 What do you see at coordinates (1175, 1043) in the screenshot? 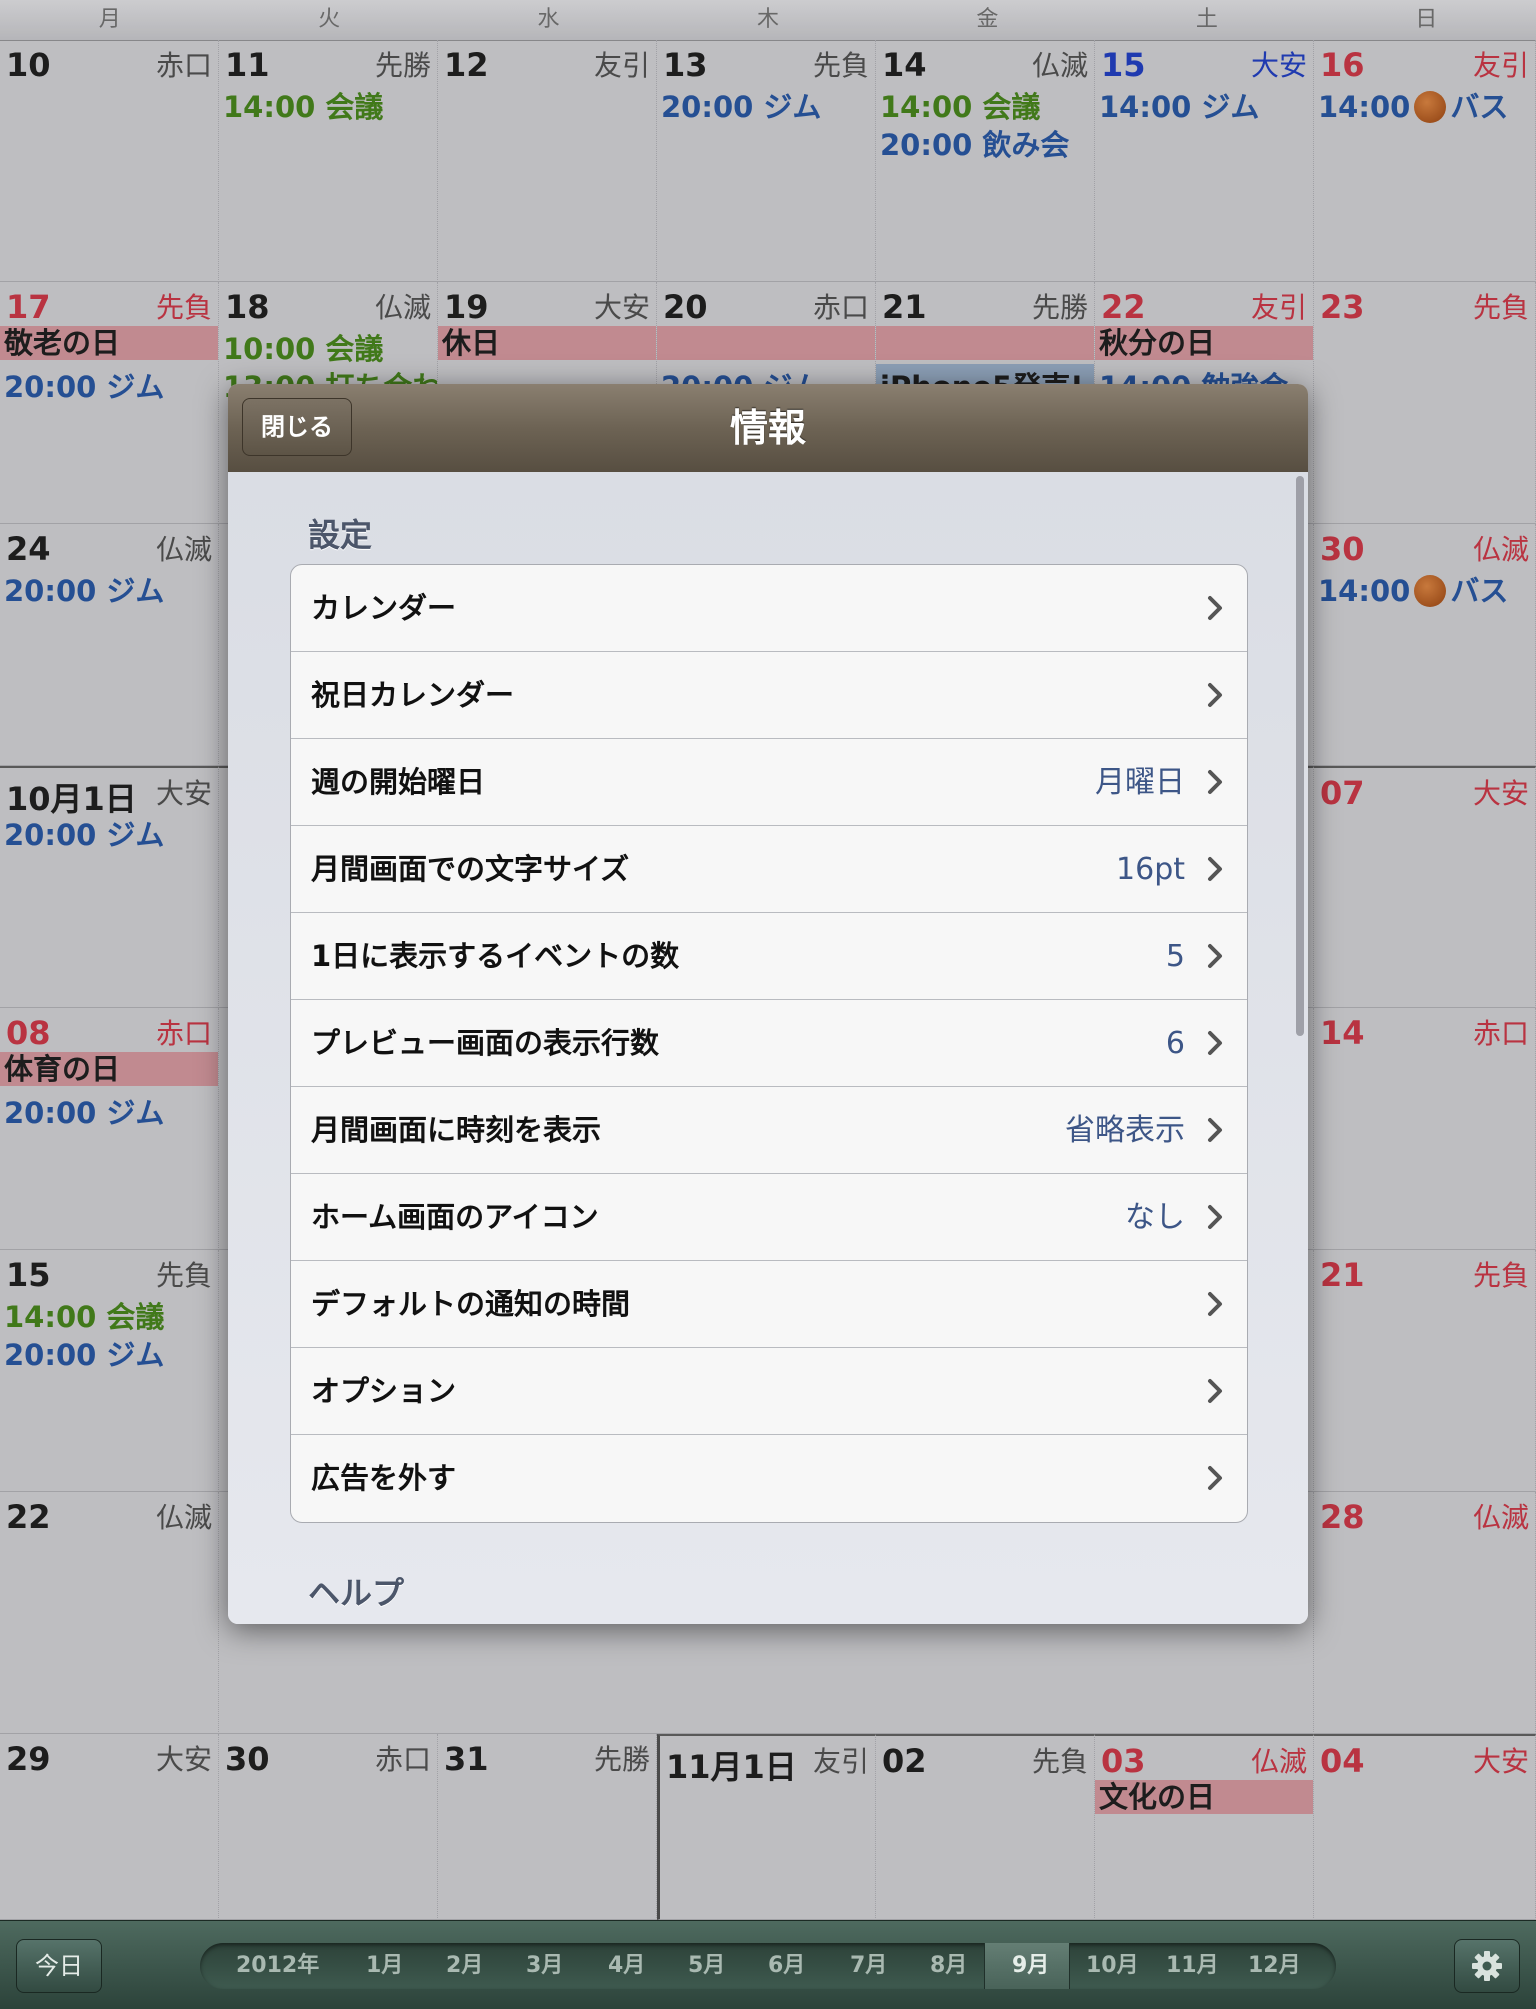
I see `row-value: 6` at bounding box center [1175, 1043].